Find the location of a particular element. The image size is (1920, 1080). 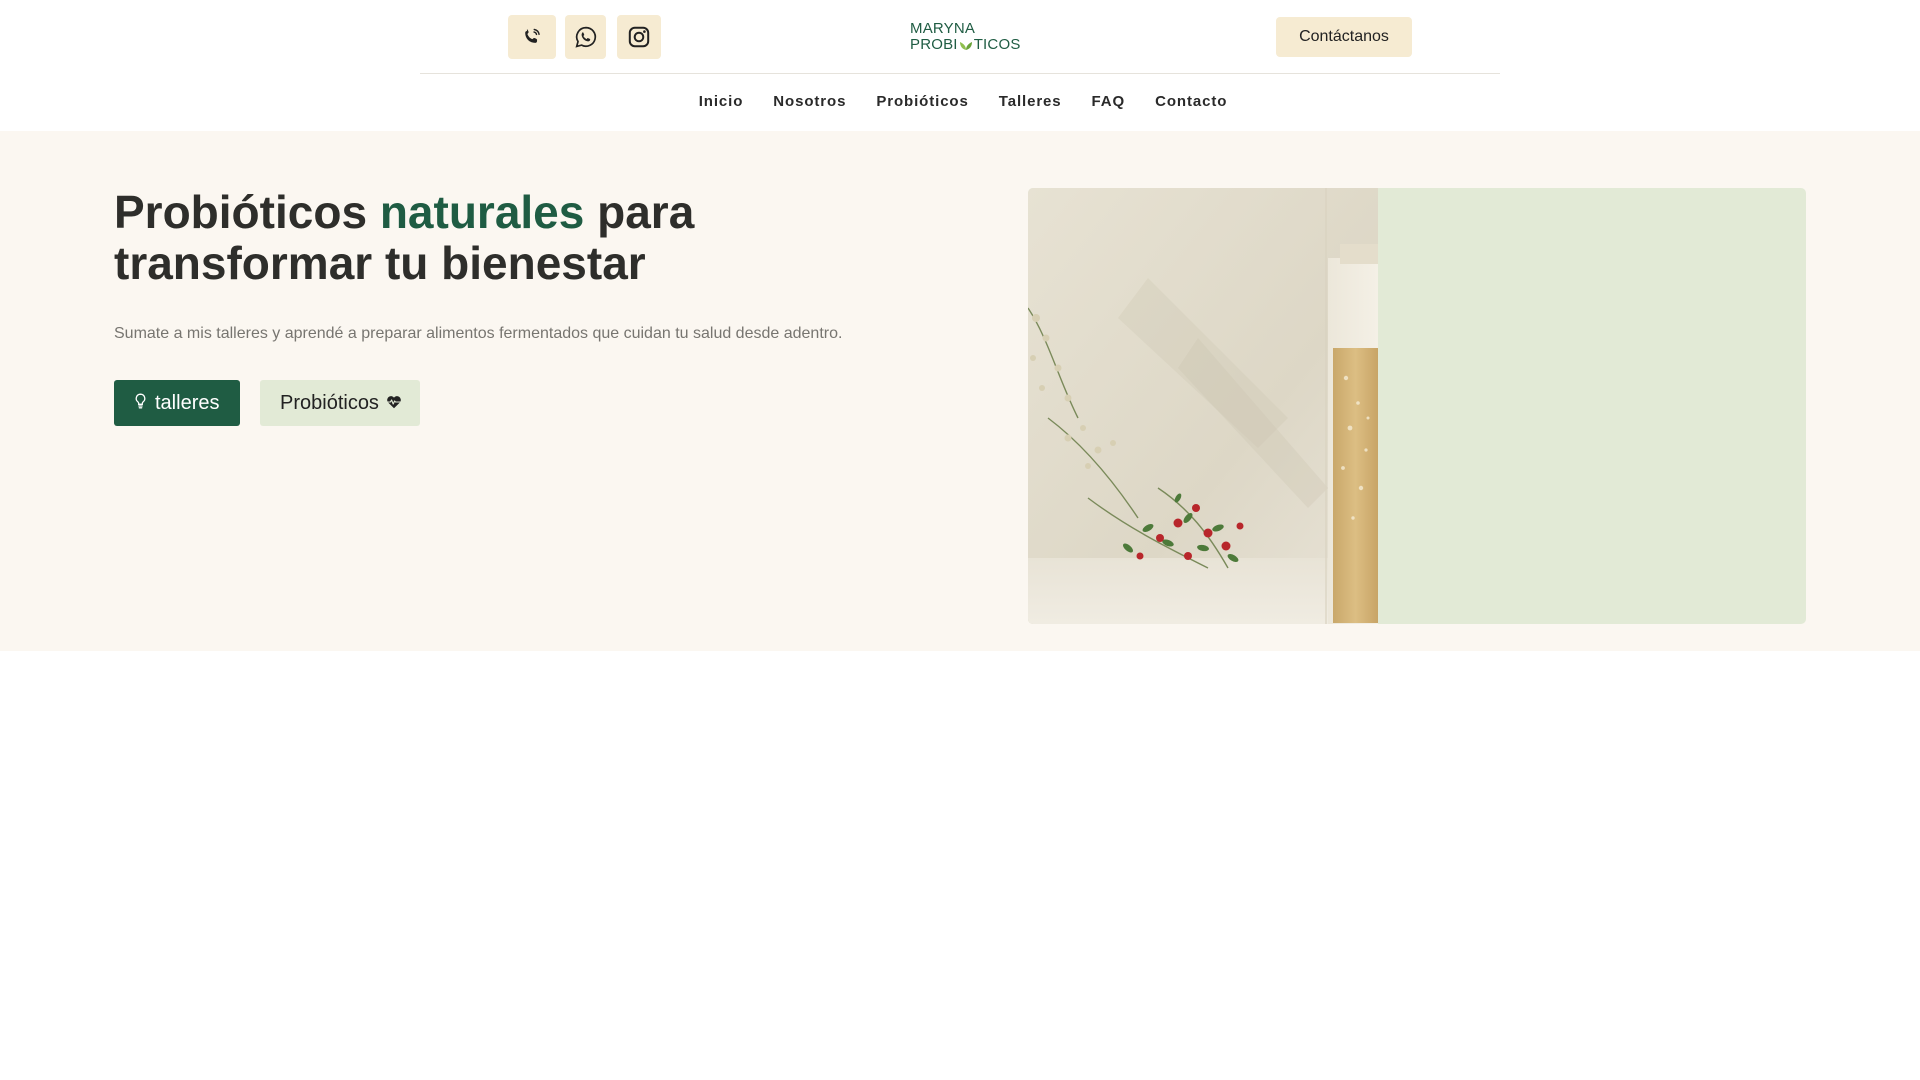

lightbulb-icon is located at coordinates (144, 403).